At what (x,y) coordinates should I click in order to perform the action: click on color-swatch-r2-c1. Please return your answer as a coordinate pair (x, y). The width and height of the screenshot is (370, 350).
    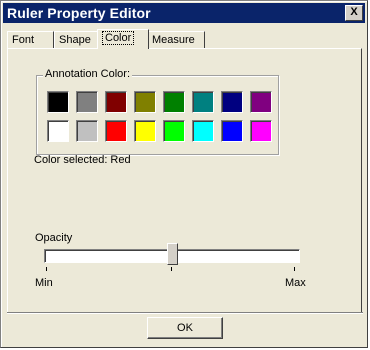
    Looking at the image, I should click on (58, 131).